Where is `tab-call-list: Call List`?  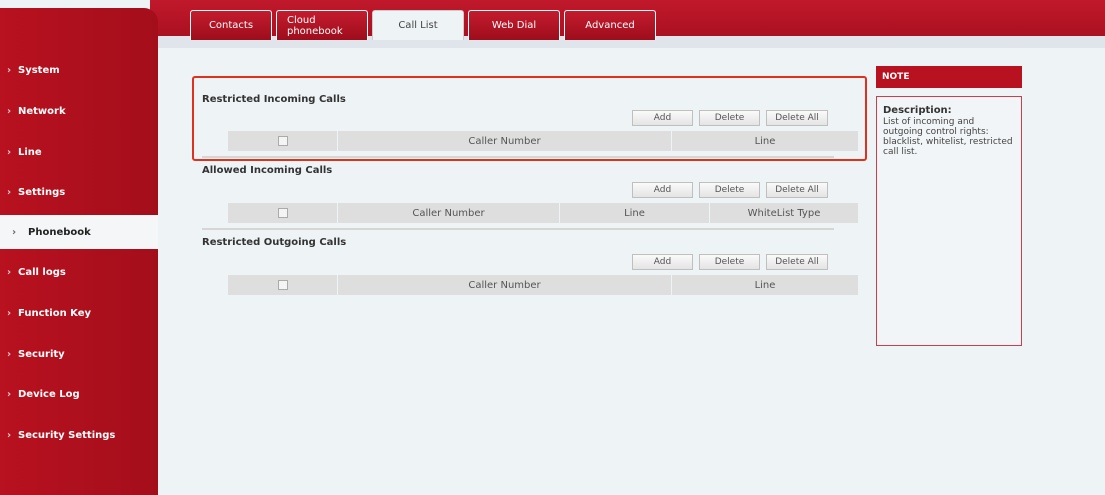
tab-call-list: Call List is located at coordinates (418, 25).